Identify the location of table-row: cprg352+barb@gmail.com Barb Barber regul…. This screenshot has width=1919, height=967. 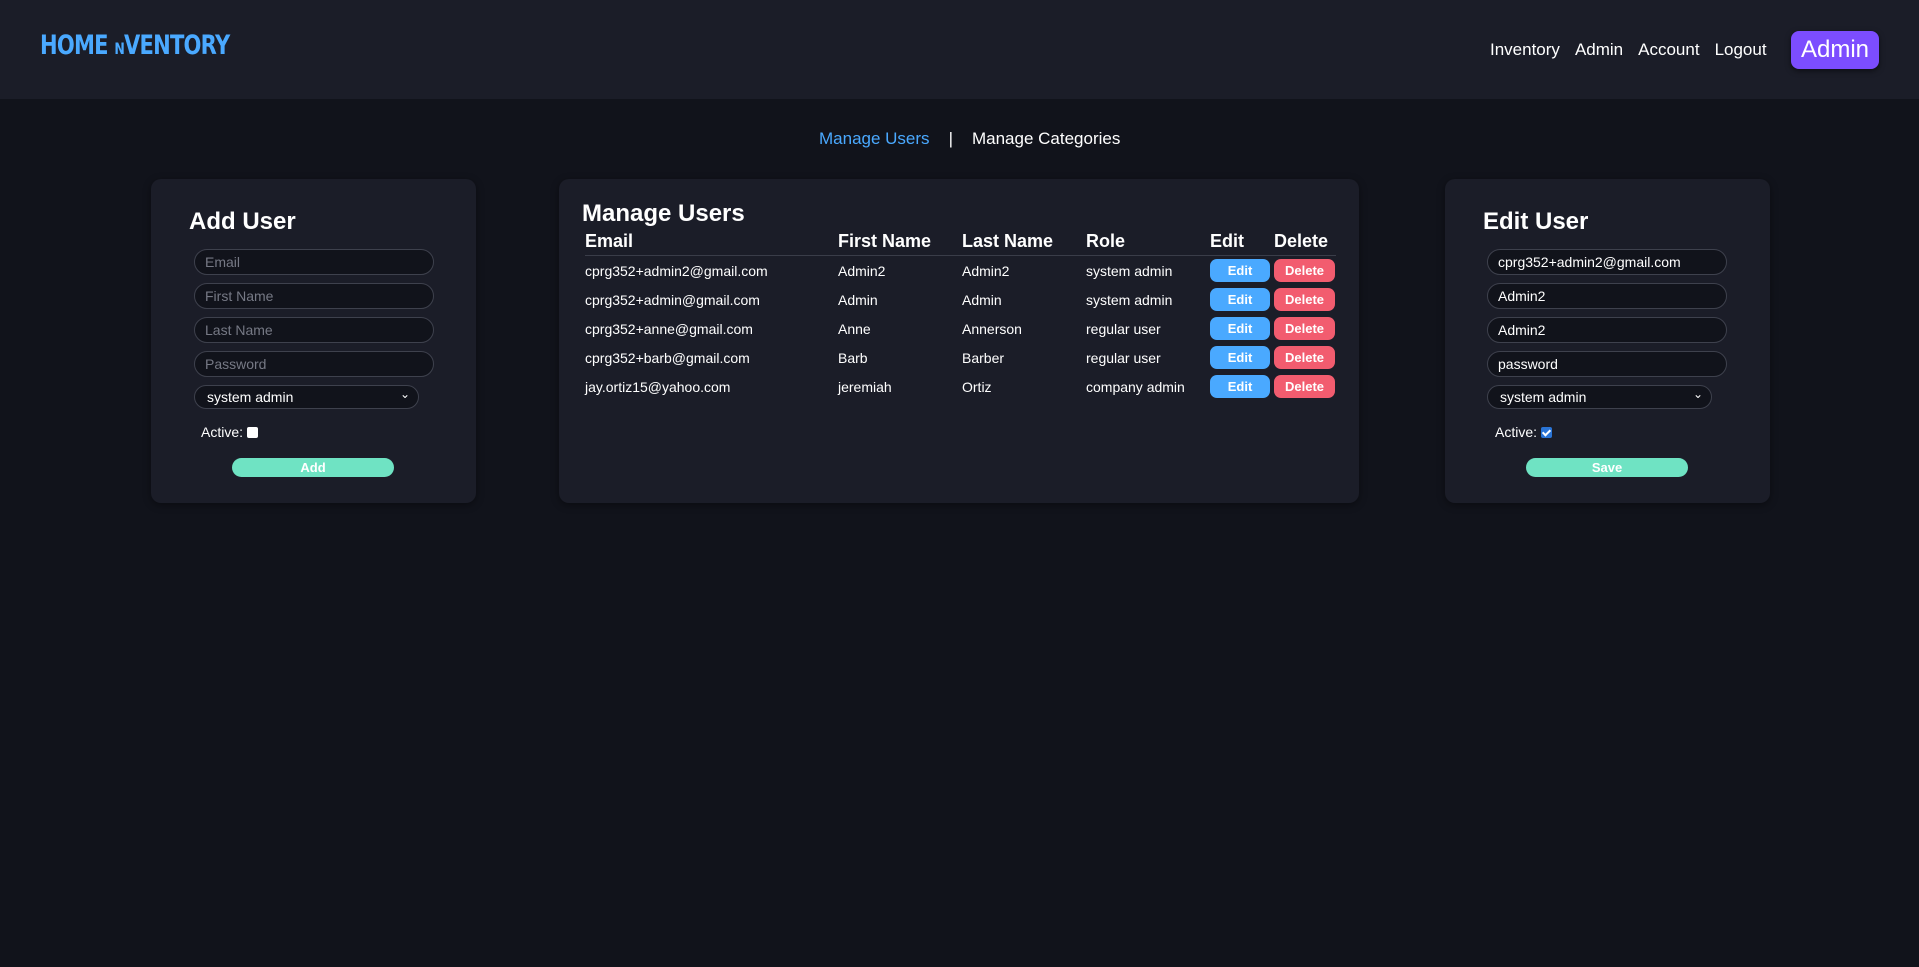
(960, 357).